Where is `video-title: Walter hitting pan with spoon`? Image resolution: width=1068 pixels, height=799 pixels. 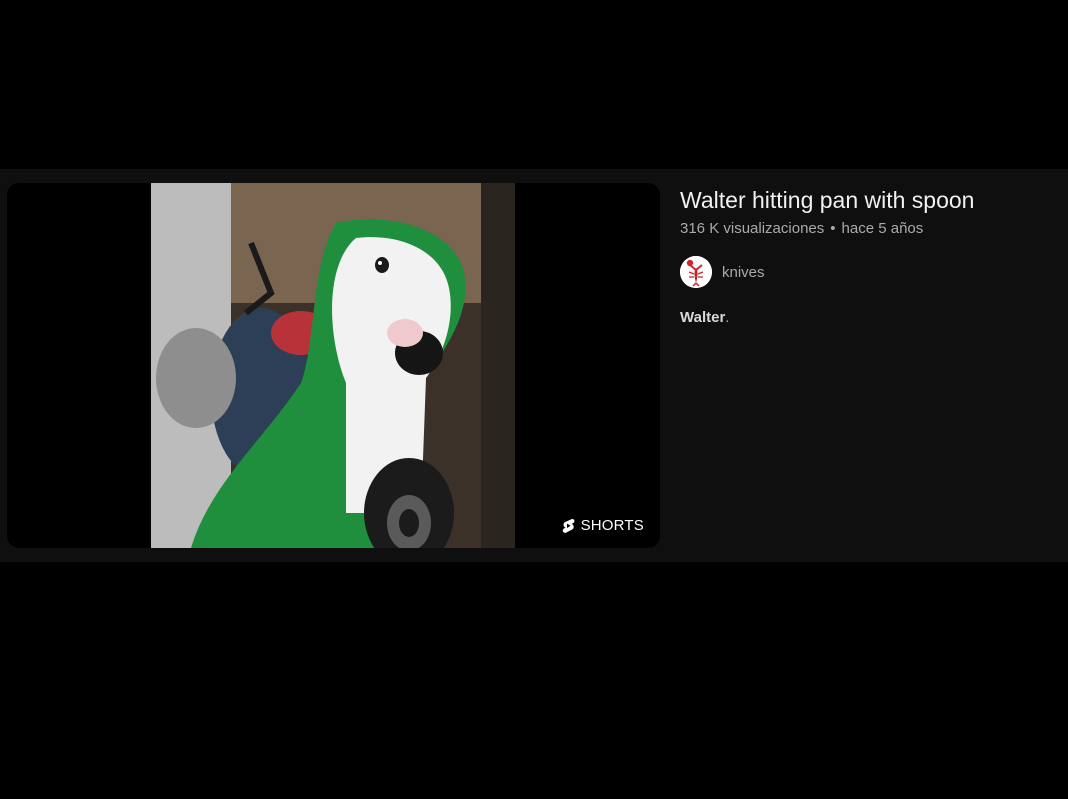
video-title: Walter hitting pan with spoon is located at coordinates (865, 200).